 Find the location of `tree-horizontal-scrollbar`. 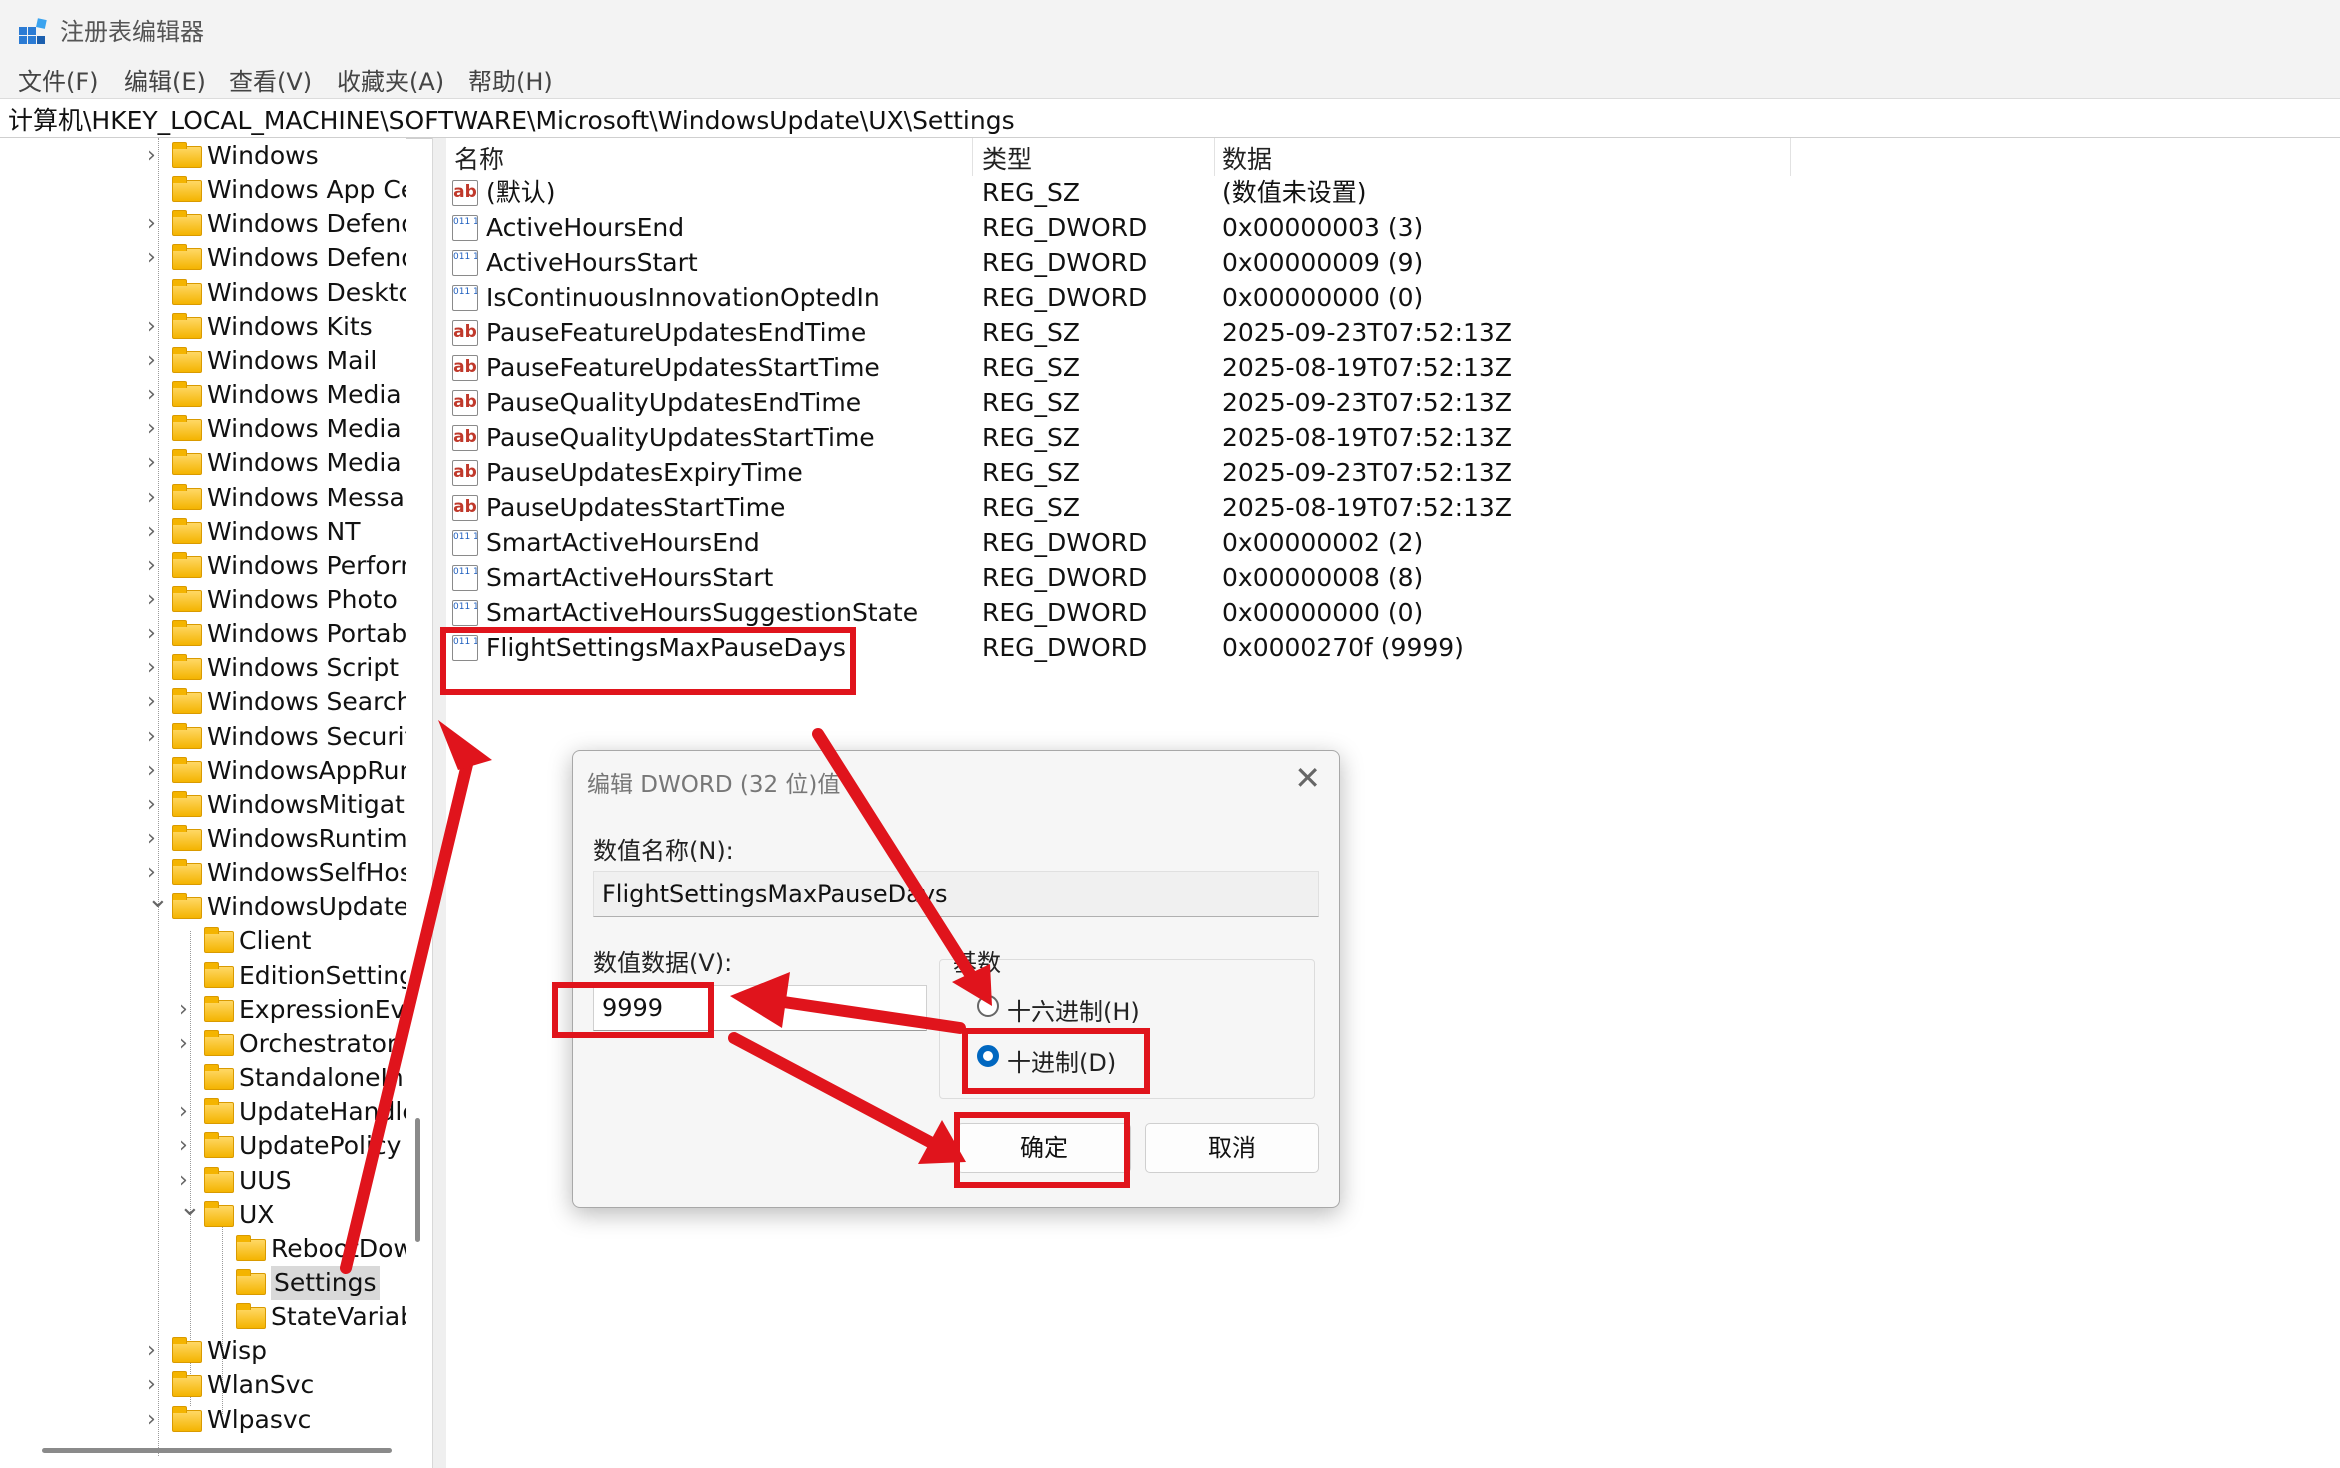

tree-horizontal-scrollbar is located at coordinates (217, 1450).